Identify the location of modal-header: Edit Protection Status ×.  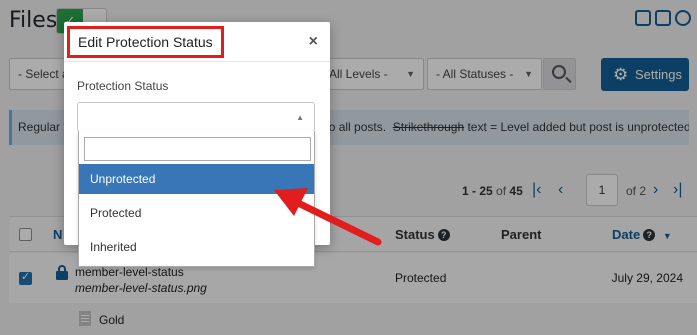
(197, 42).